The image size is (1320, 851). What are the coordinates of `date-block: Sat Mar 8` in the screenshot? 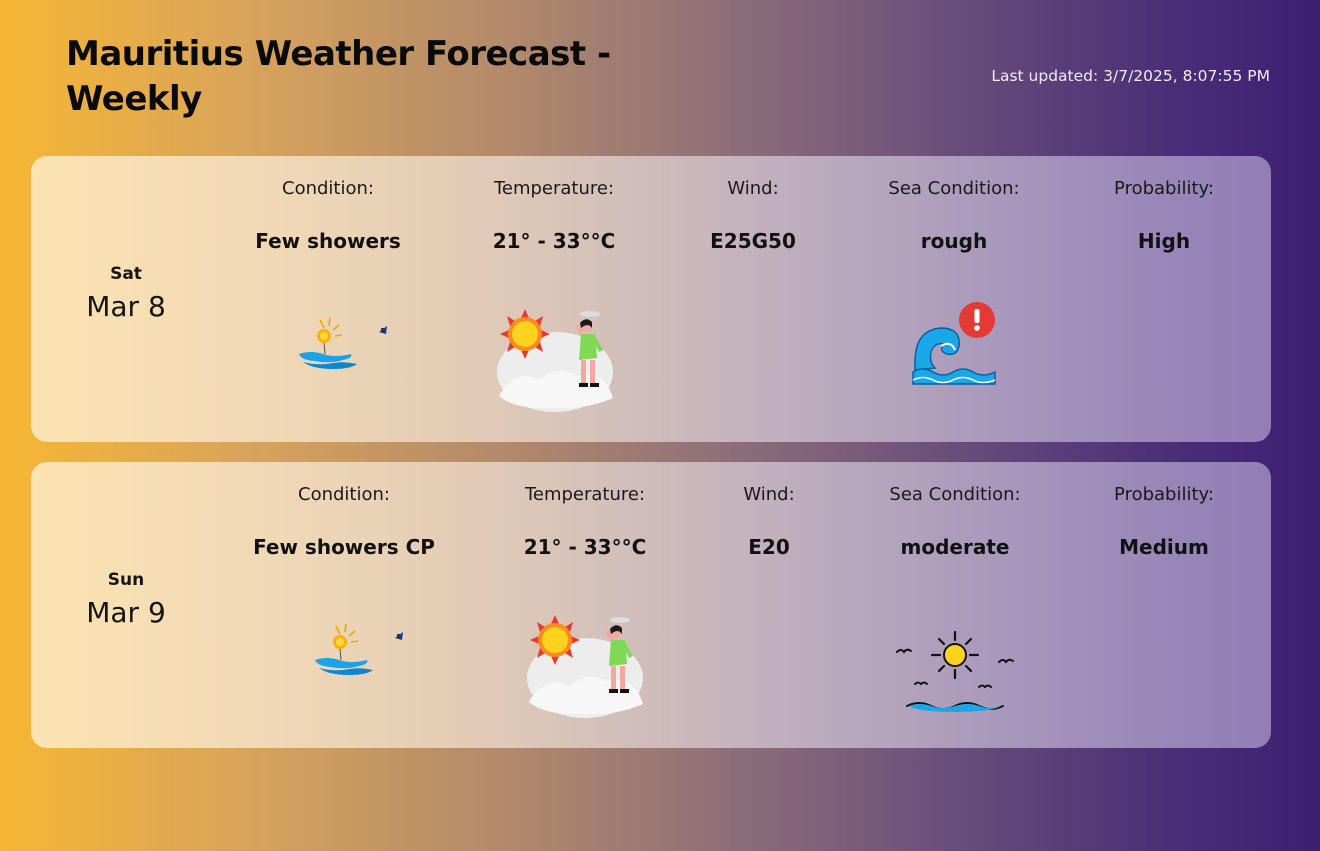 It's located at (126, 293).